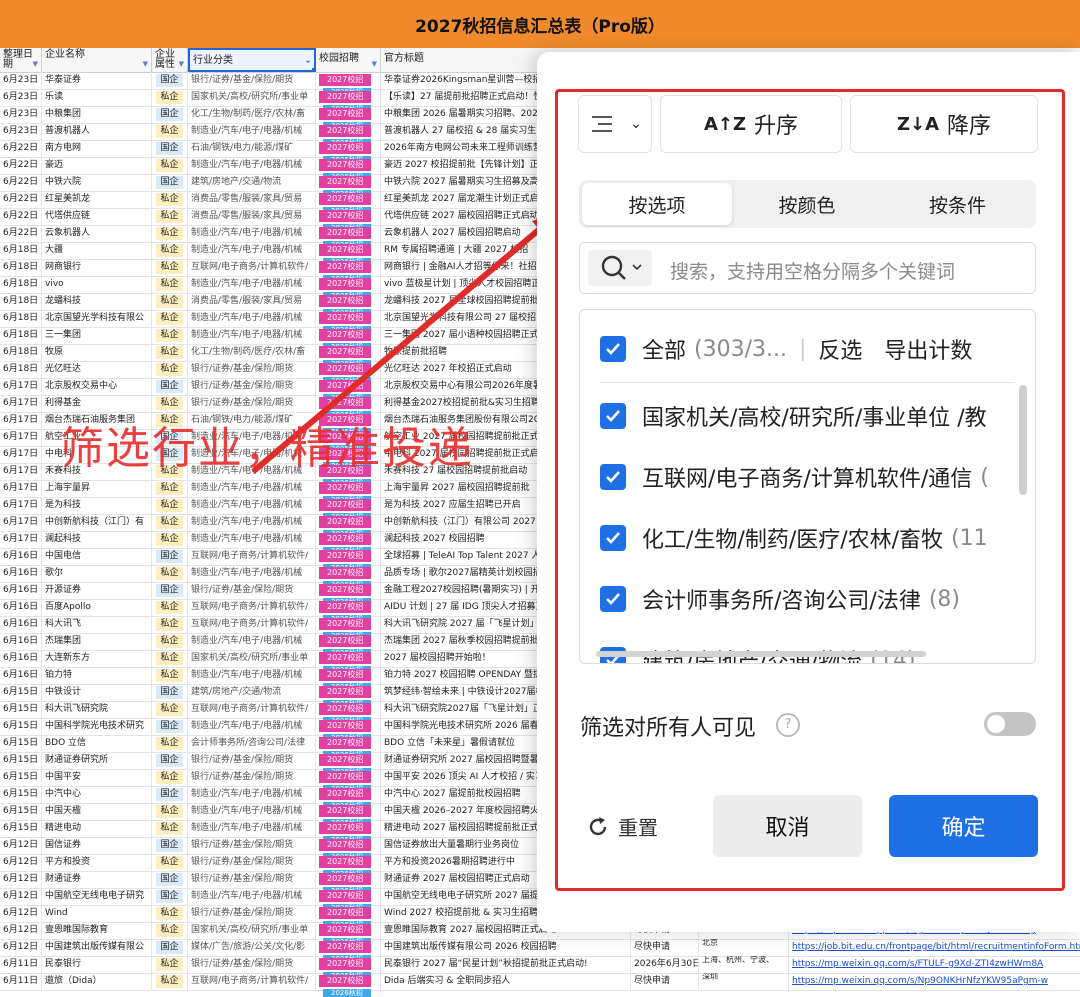 The width and height of the screenshot is (1080, 997). I want to click on option-all: 全部 (303/3... | 反选 导出计数, so click(810, 349).